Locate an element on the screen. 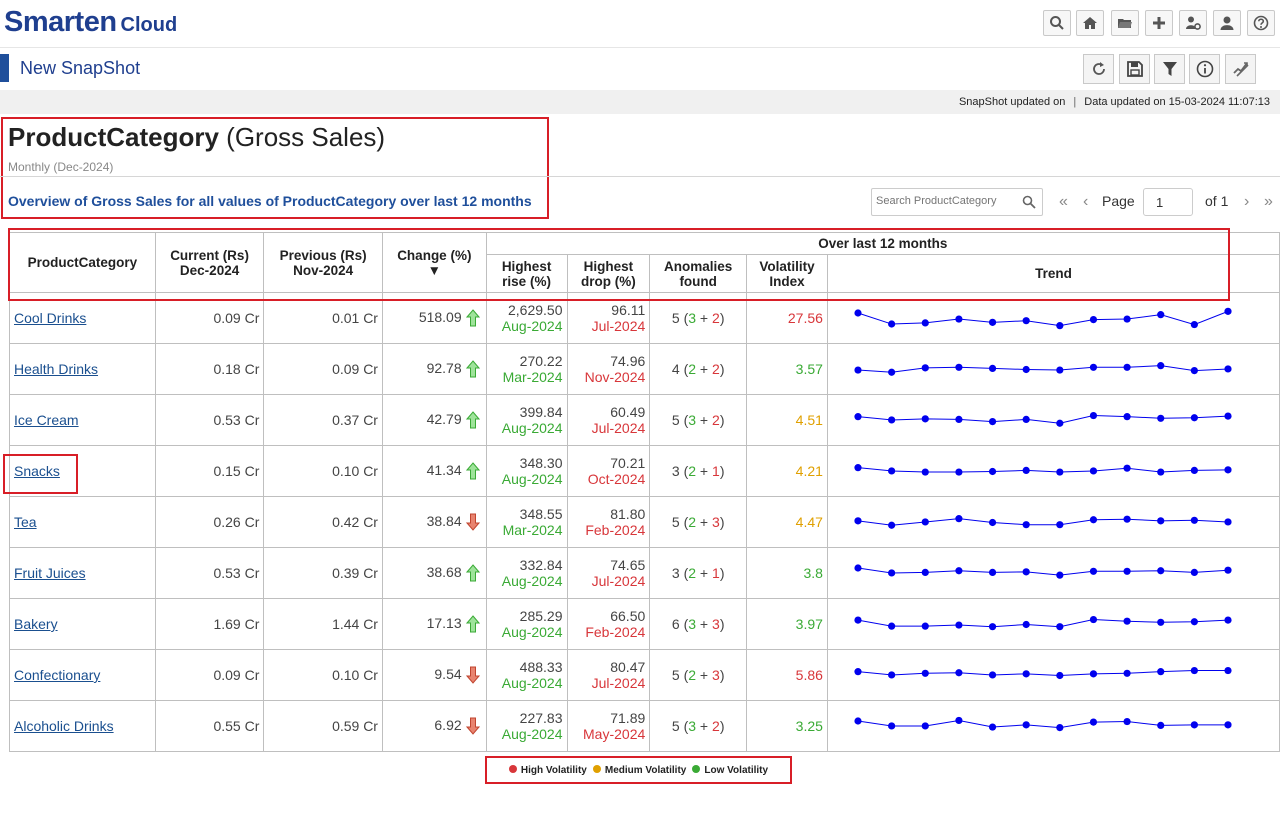  anomalies-cell: 6 (3 + 3) is located at coordinates (698, 624).